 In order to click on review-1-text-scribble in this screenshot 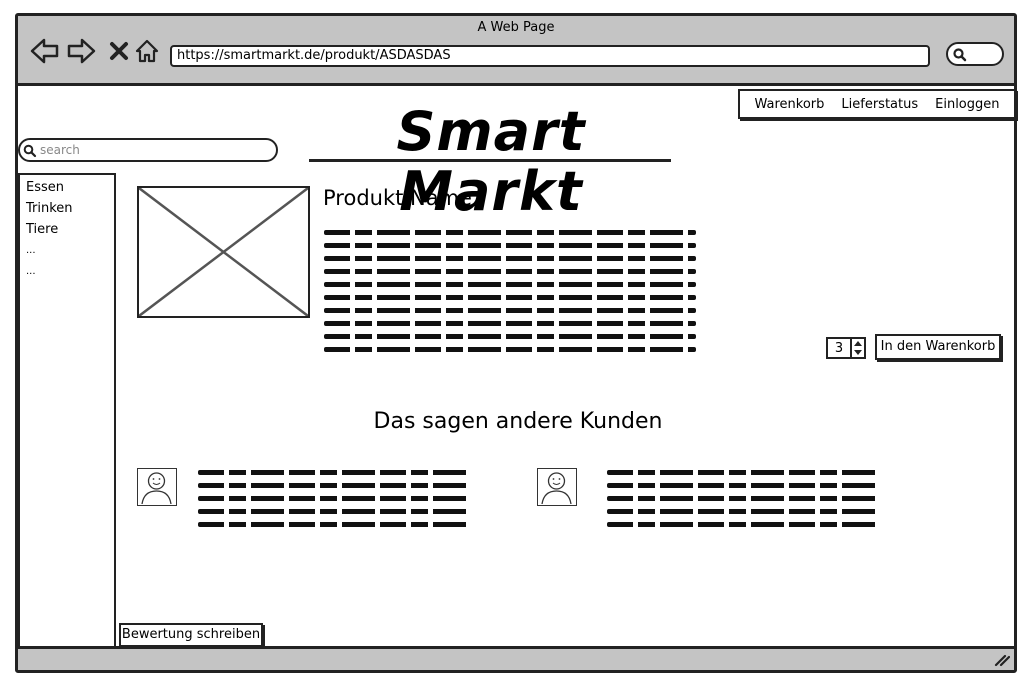, I will do `click(334, 507)`.